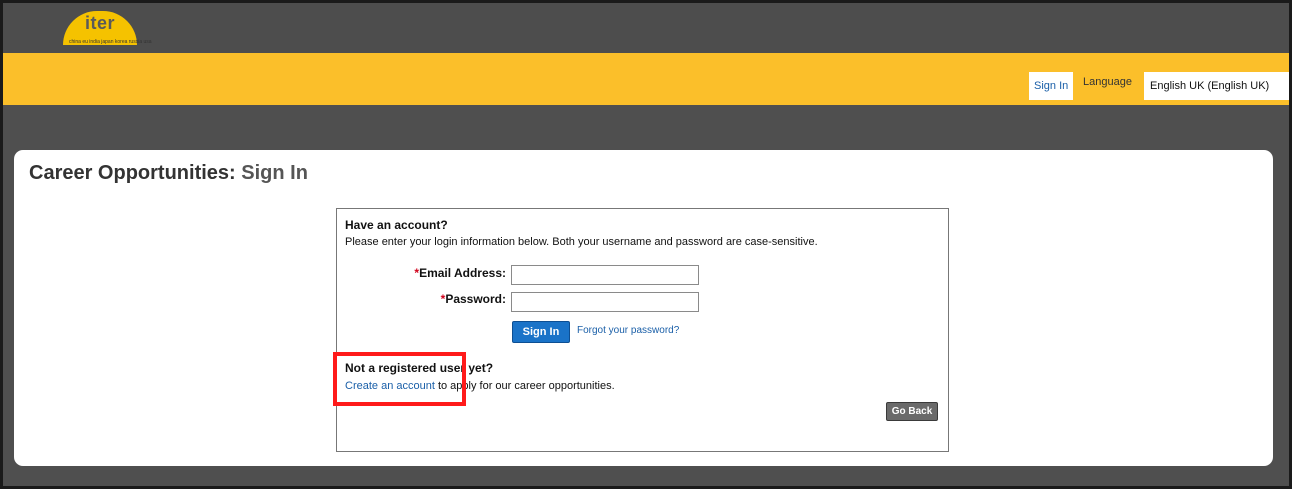 The width and height of the screenshot is (1292, 489). What do you see at coordinates (605, 275) in the screenshot?
I see `email-field` at bounding box center [605, 275].